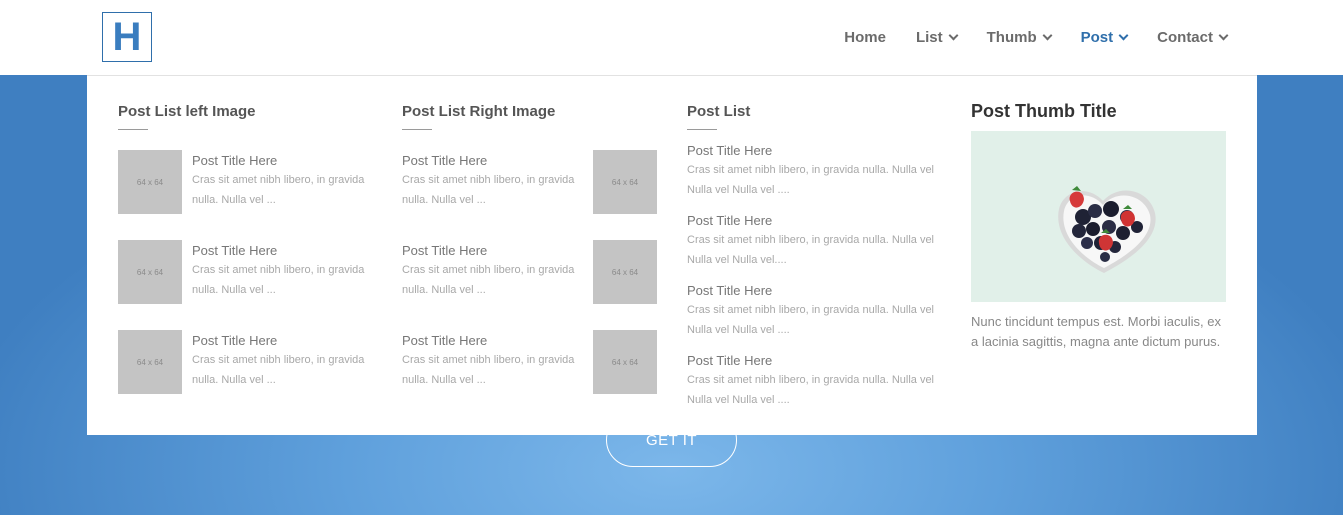 The height and width of the screenshot is (515, 1343). Describe the element at coordinates (479, 111) in the screenshot. I see `column-title: Post List Right Image` at that location.